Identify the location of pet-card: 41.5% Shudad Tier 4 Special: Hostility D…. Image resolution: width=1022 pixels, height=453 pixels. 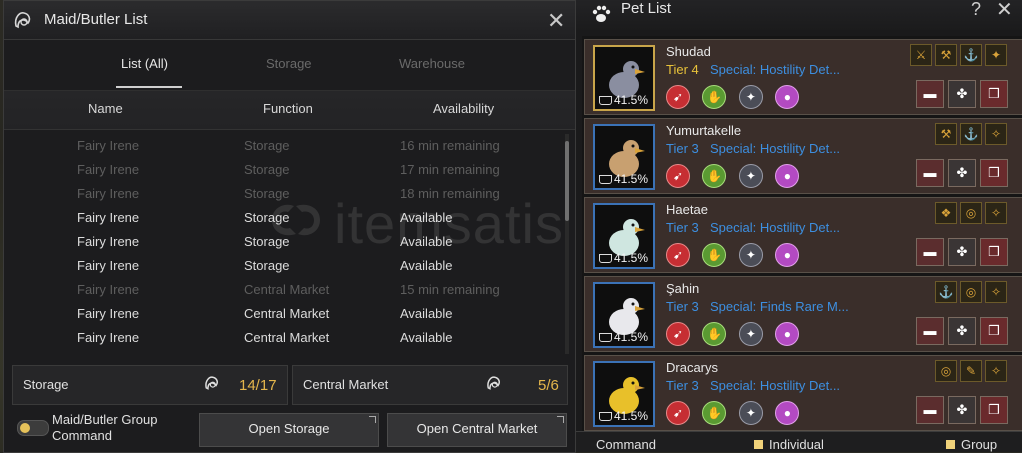
(803, 77).